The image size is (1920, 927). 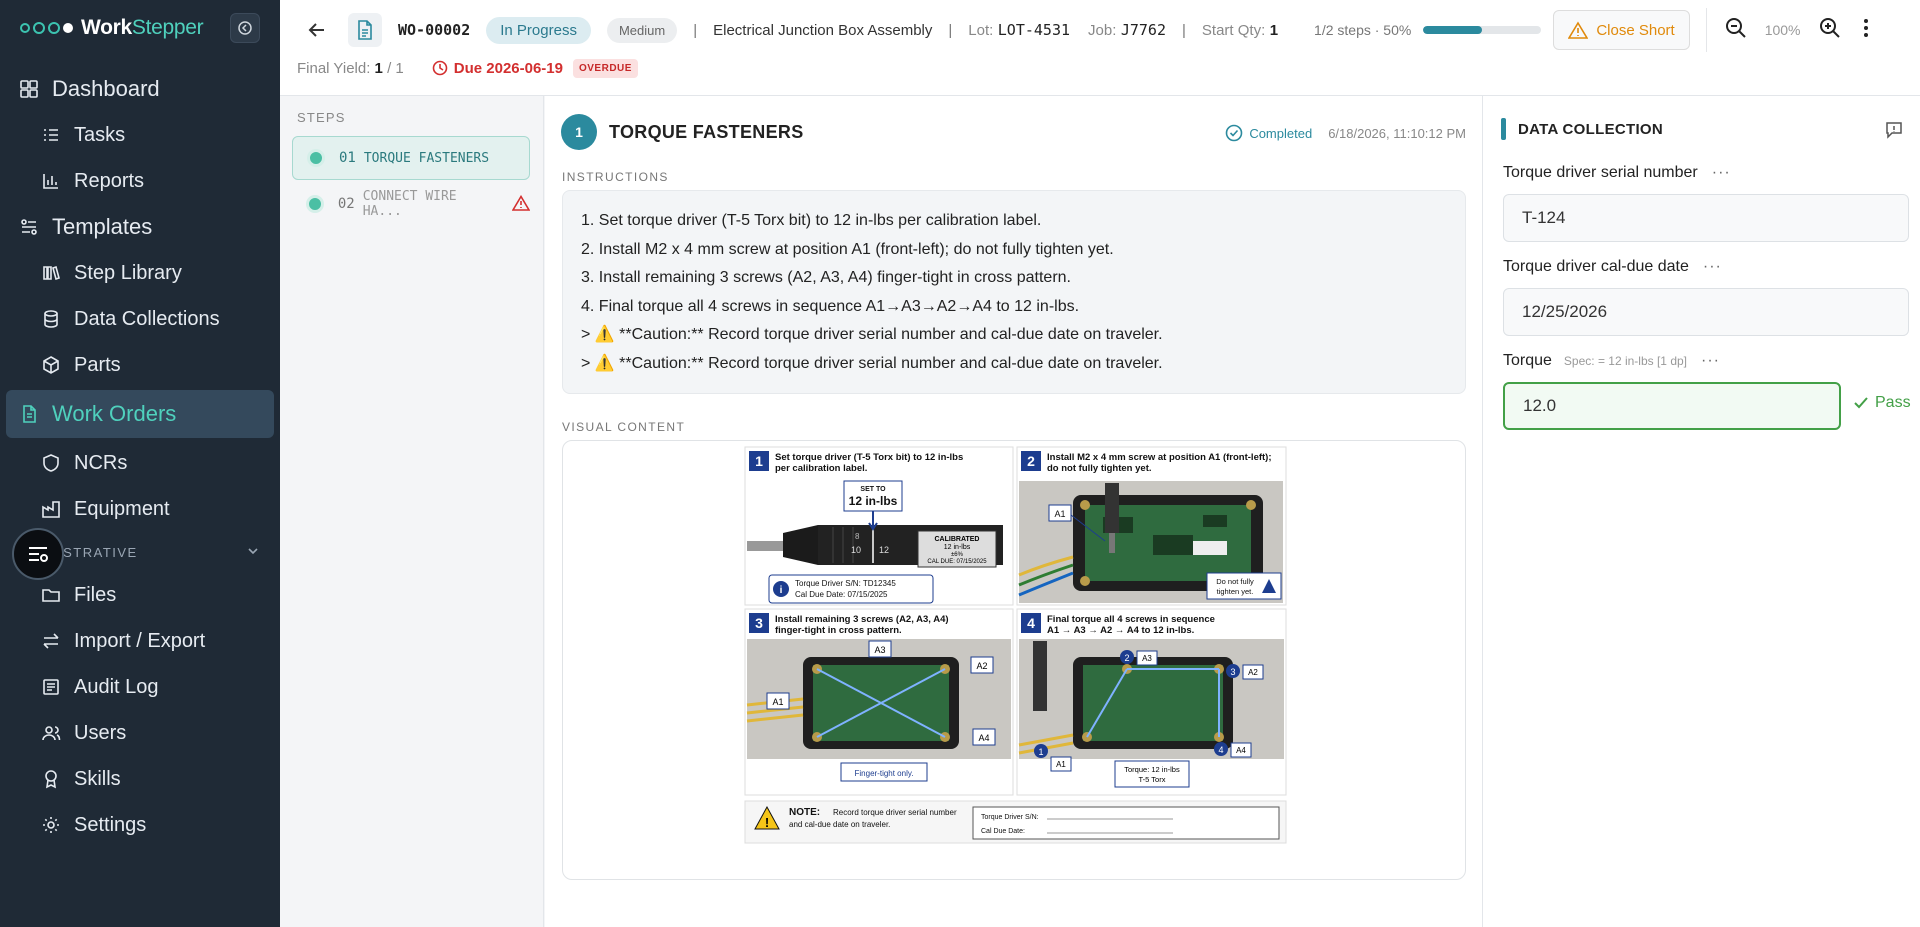 I want to click on sidebar-item-label: Equipment, so click(x=122, y=508).